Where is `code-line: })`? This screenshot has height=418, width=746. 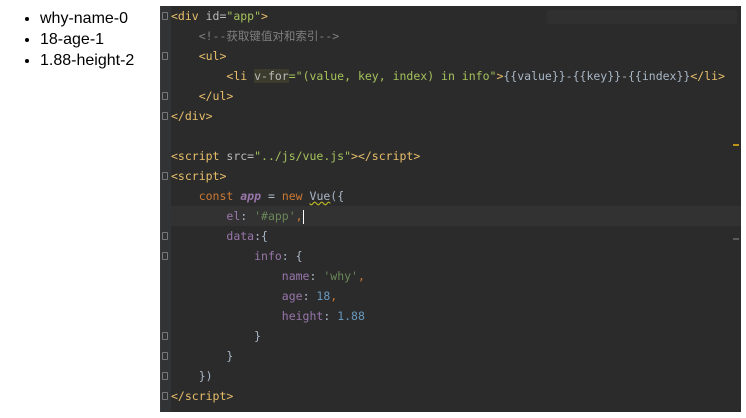 code-line: }) is located at coordinates (192, 376).